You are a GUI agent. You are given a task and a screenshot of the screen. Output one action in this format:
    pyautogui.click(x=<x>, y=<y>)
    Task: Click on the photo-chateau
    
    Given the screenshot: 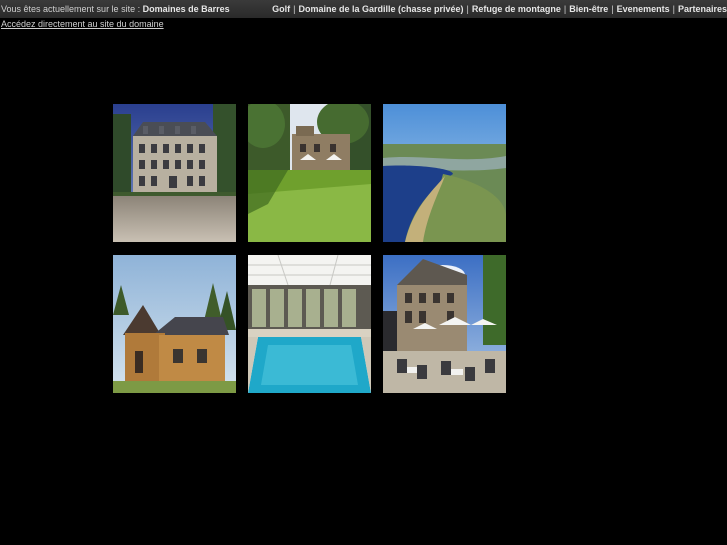 What is the action you would take?
    pyautogui.click(x=174, y=173)
    